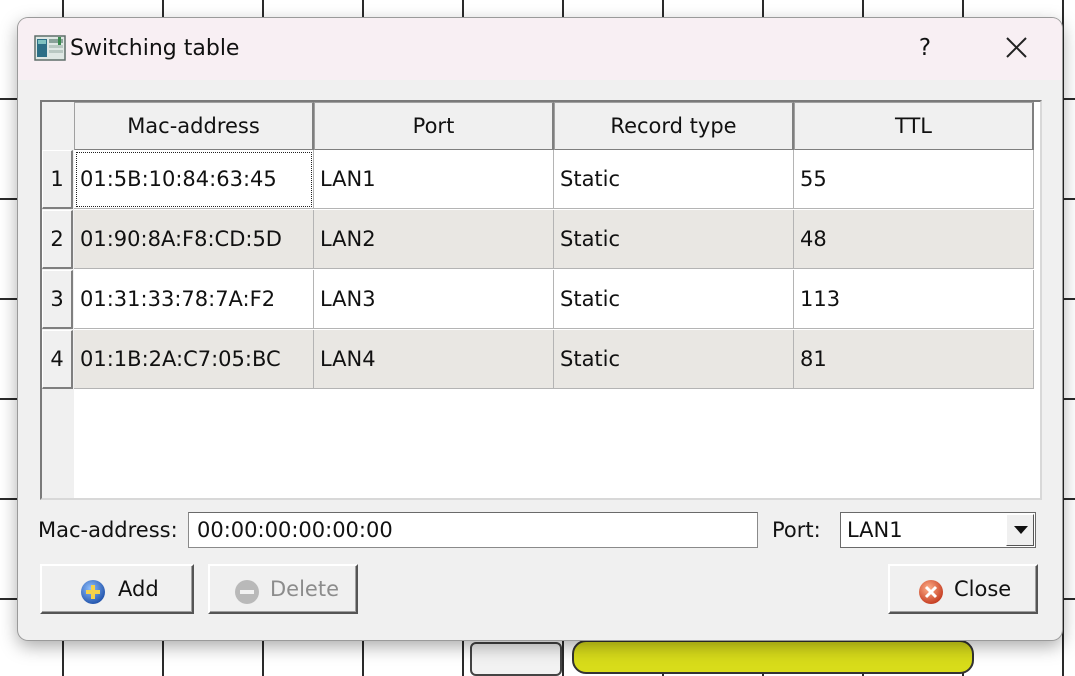 The width and height of the screenshot is (1075, 676). I want to click on cell-mac: 01:31:33:78:7A:F2, so click(194, 299).